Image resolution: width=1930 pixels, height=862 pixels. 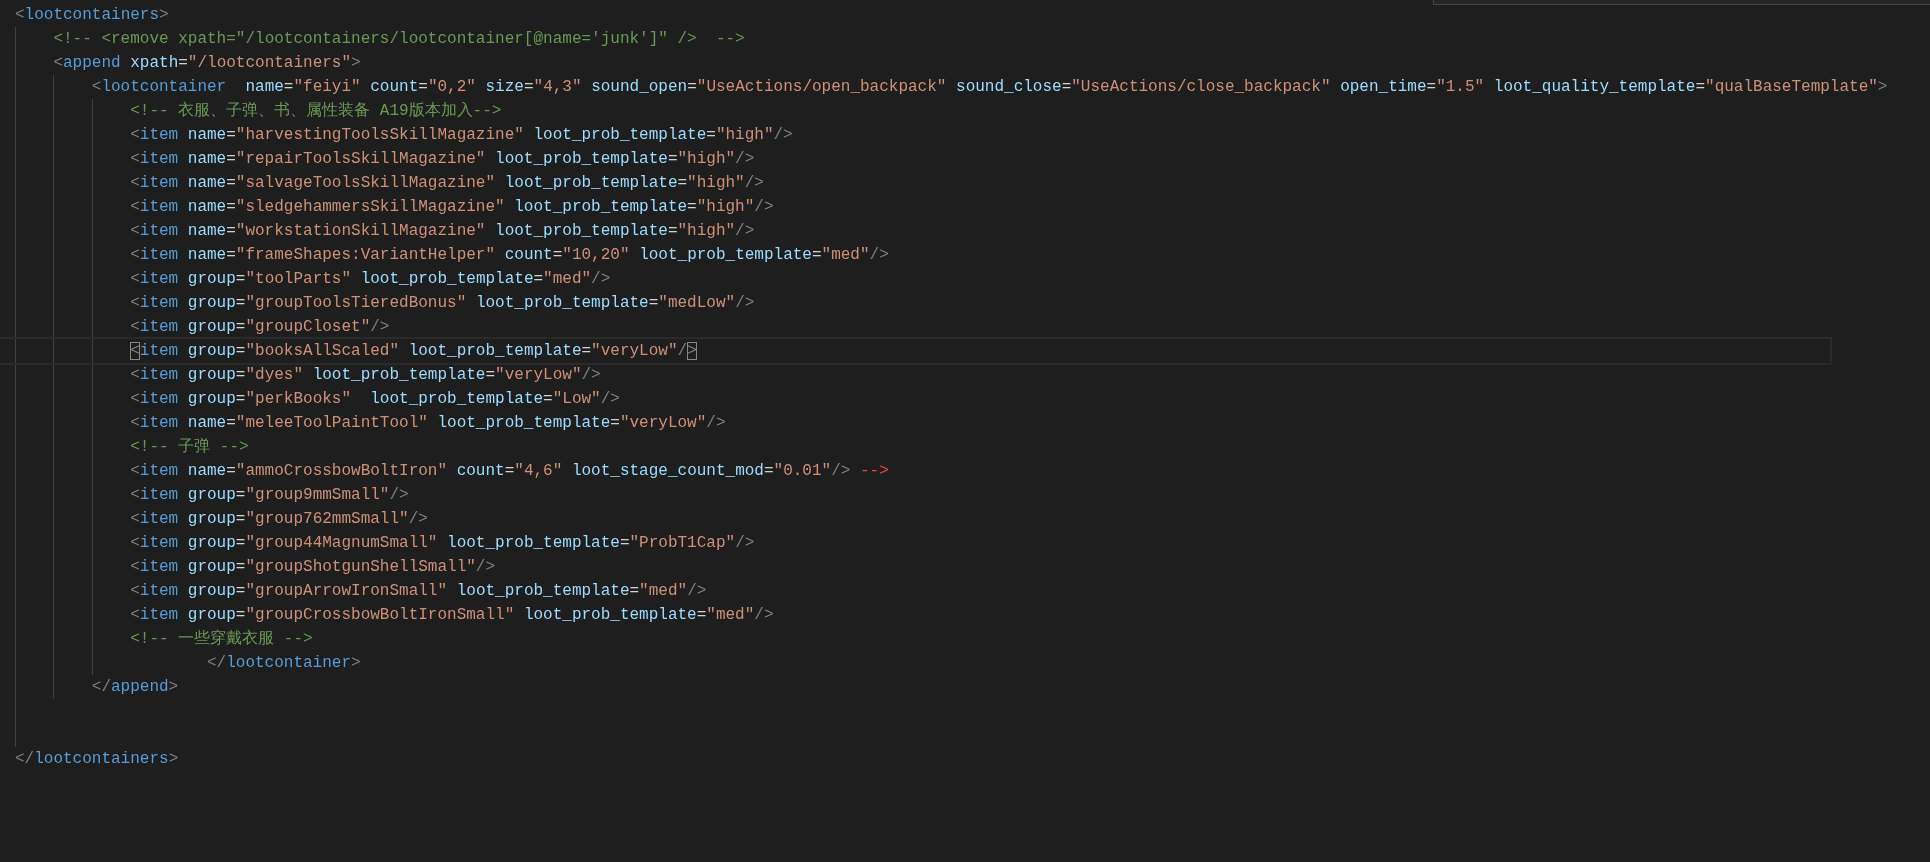 I want to click on code-line: </append>, so click(x=135, y=687).